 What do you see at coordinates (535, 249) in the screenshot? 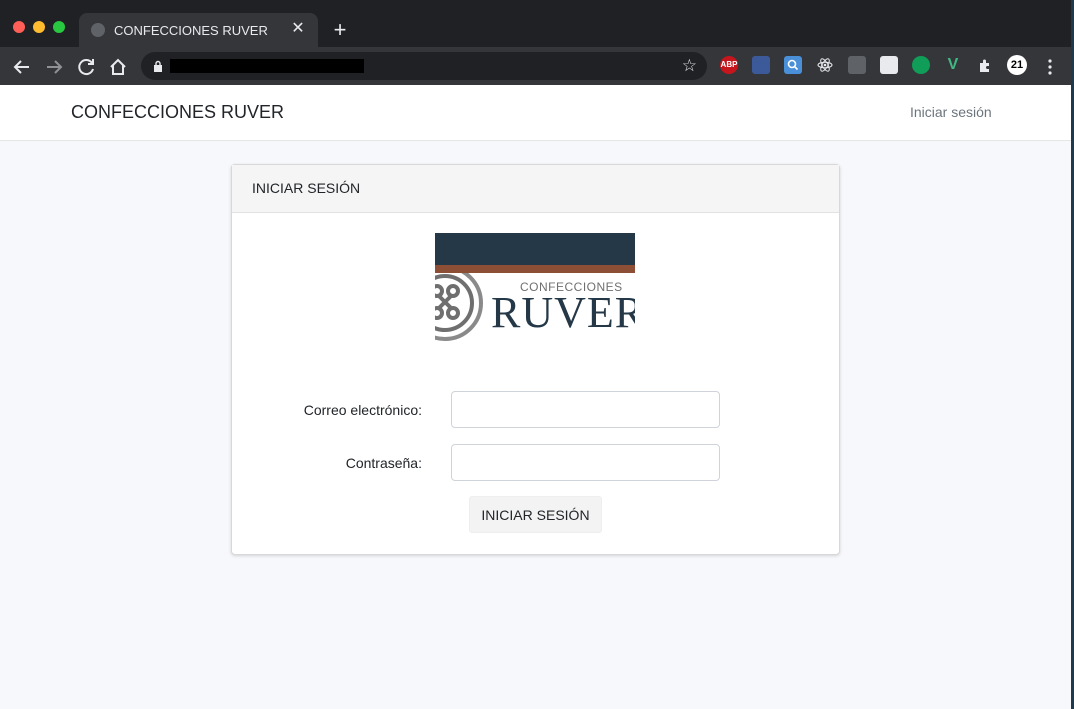
I see `logo-top-band` at bounding box center [535, 249].